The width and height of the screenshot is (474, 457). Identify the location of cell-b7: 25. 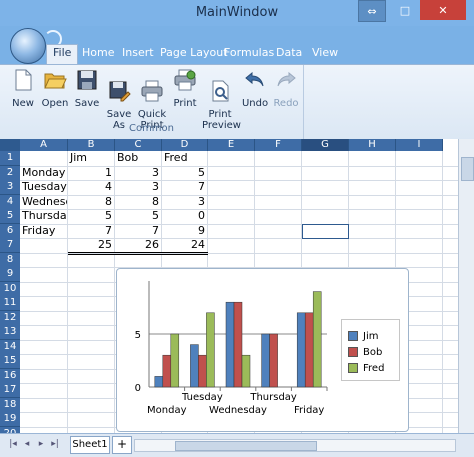
(91, 245).